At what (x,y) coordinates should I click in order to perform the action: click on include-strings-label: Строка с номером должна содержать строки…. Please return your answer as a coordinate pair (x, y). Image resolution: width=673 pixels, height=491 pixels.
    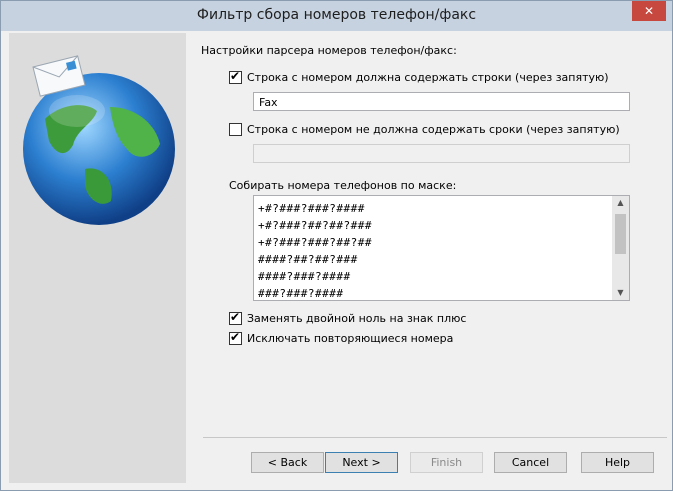
    Looking at the image, I should click on (428, 77).